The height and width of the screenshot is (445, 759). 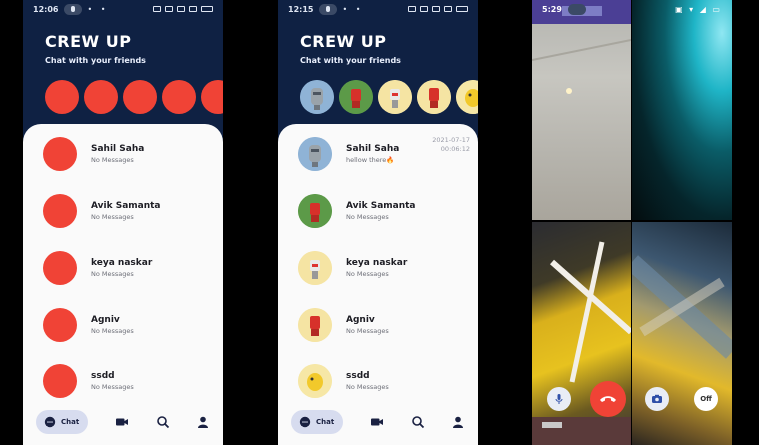 I want to click on mute-mic-button, so click(x=559, y=399).